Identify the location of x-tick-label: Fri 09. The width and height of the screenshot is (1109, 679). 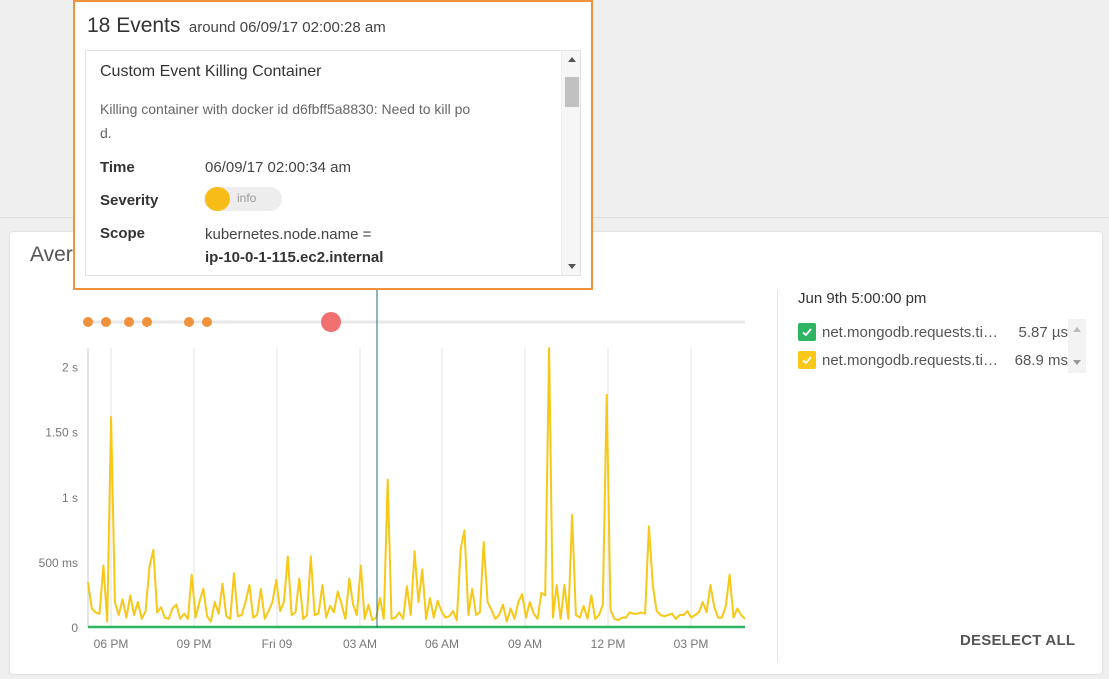
(277, 644).